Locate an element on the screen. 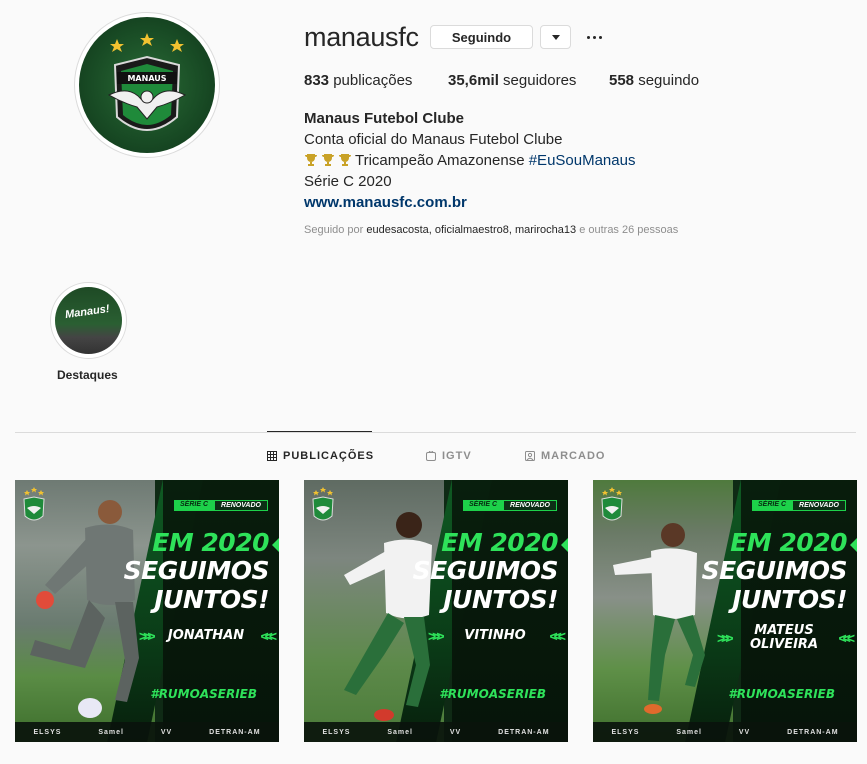 The width and height of the screenshot is (867, 764). suggestions-dropdown-button is located at coordinates (555, 37).